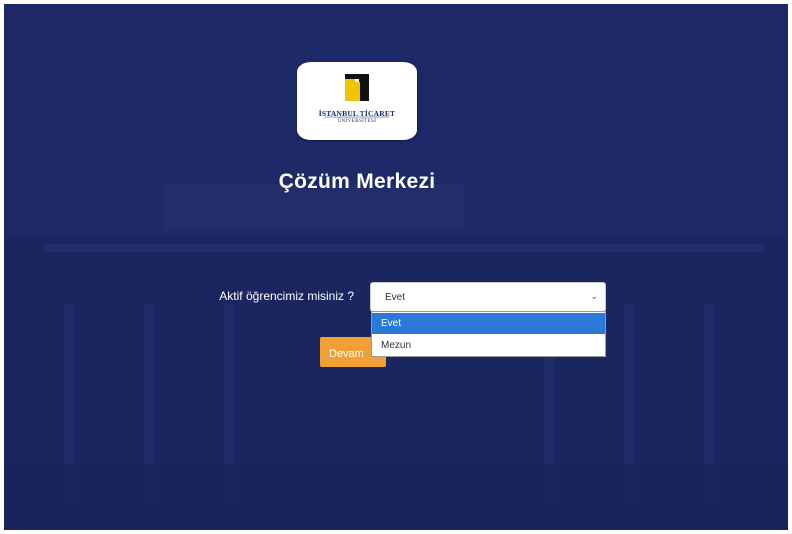 This screenshot has width=792, height=534. Describe the element at coordinates (594, 296) in the screenshot. I see `chevron-down-icon: ⌄` at that location.